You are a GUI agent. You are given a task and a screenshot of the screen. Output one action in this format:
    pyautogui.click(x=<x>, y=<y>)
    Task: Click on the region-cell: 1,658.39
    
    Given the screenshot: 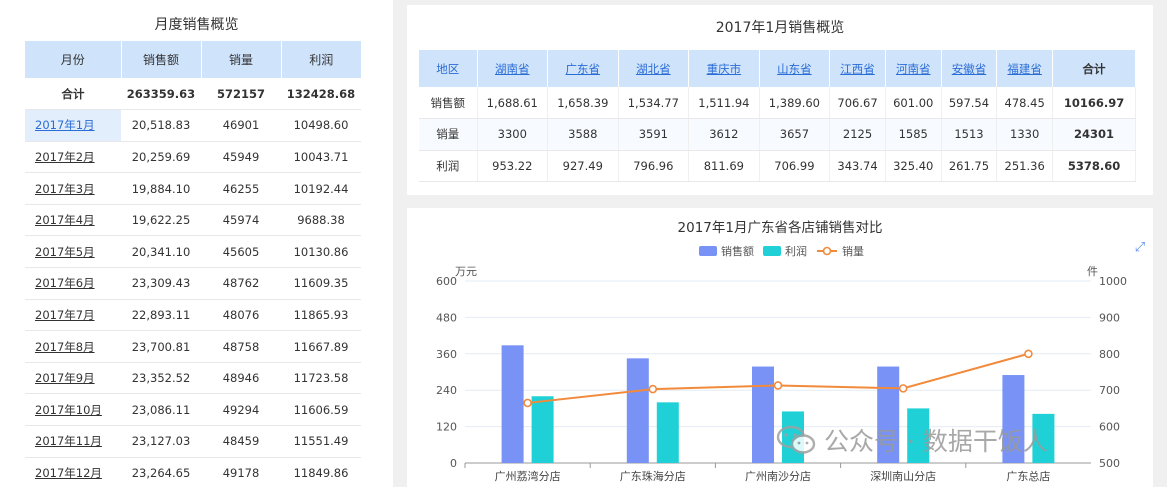 What is the action you would take?
    pyautogui.click(x=583, y=103)
    